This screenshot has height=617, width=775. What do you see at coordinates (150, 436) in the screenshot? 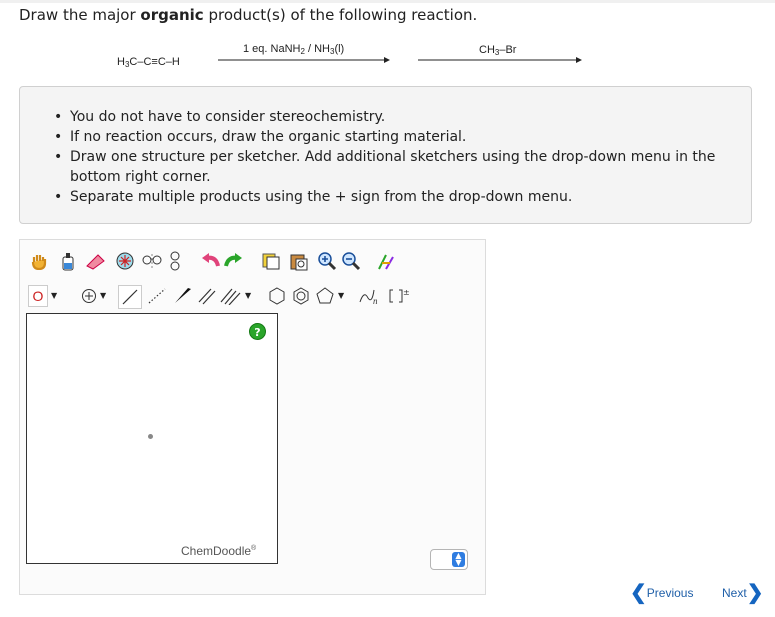
I see `canvas-cursor-dot` at bounding box center [150, 436].